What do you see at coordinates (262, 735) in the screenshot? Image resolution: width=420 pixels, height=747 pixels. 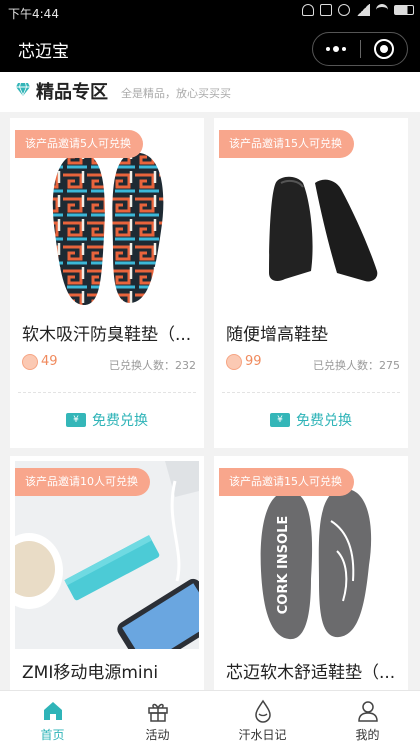 I see `tab-label: 汗水日记` at bounding box center [262, 735].